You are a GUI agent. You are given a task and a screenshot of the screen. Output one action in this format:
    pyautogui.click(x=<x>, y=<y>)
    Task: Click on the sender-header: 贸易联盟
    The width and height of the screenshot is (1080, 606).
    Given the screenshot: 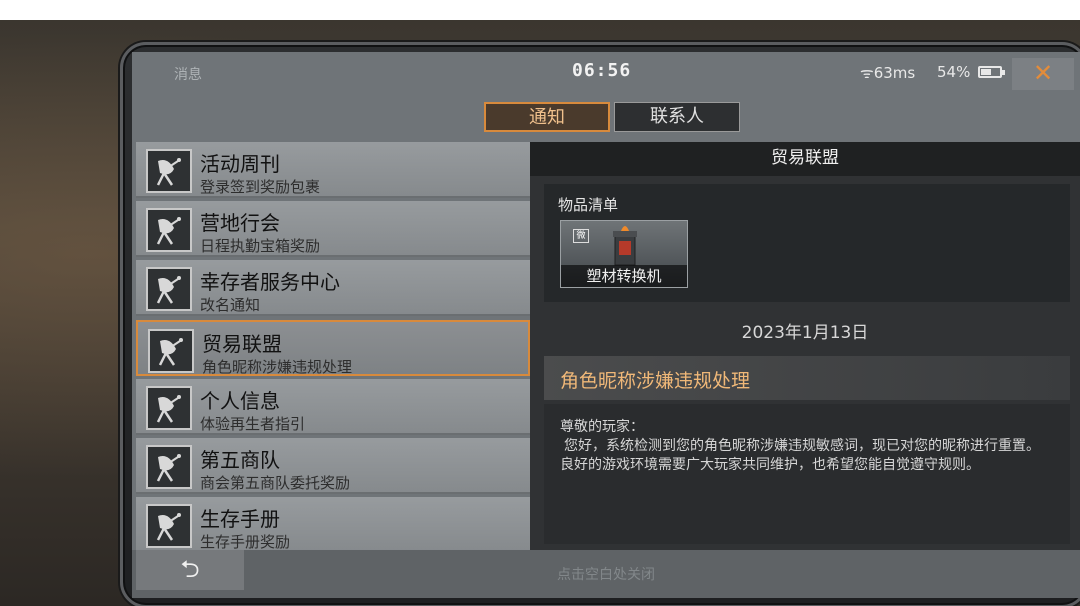 What is the action you would take?
    pyautogui.click(x=805, y=159)
    